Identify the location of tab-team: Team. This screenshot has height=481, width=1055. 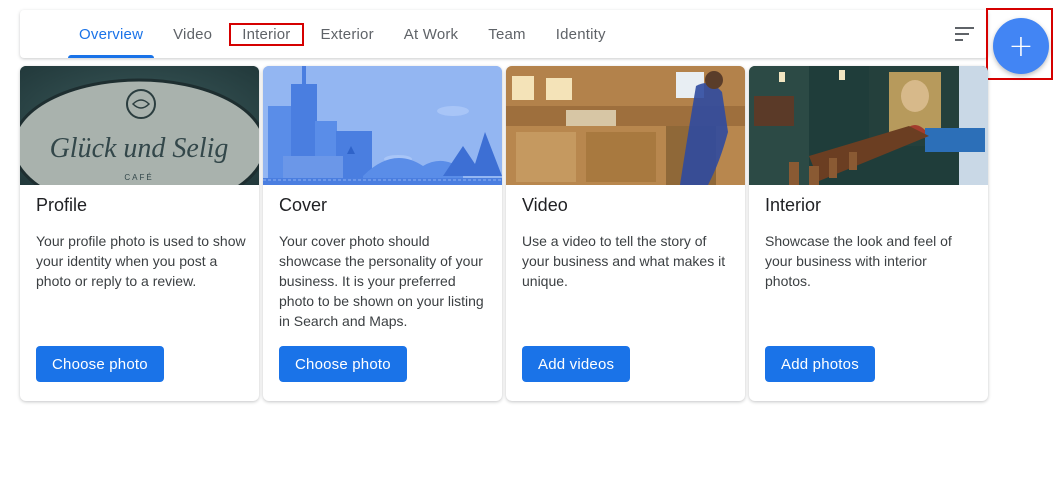
(506, 34).